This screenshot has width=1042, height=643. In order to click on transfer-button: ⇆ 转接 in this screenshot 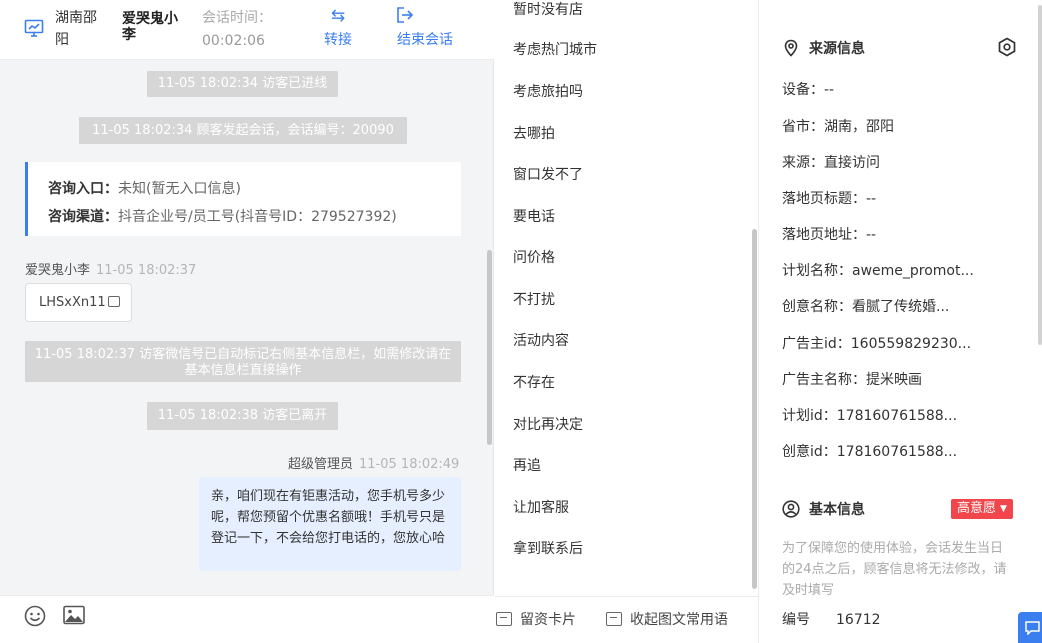, I will do `click(338, 28)`.